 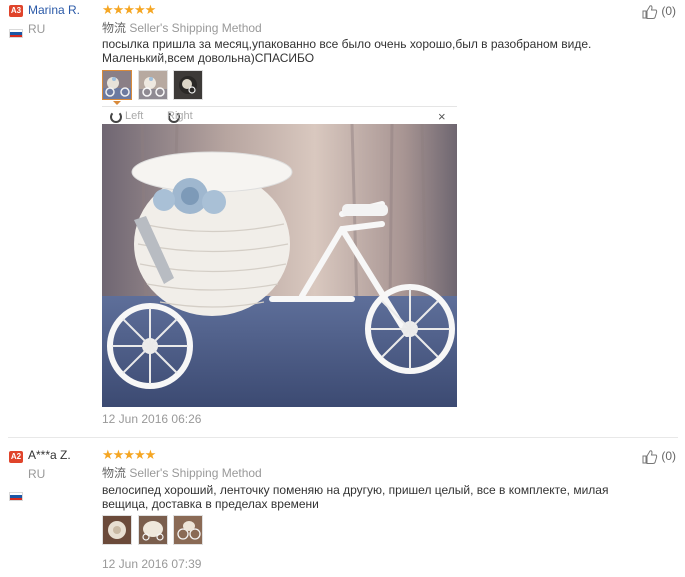 What do you see at coordinates (442, 116) in the screenshot?
I see `close-viewer-button: ×` at bounding box center [442, 116].